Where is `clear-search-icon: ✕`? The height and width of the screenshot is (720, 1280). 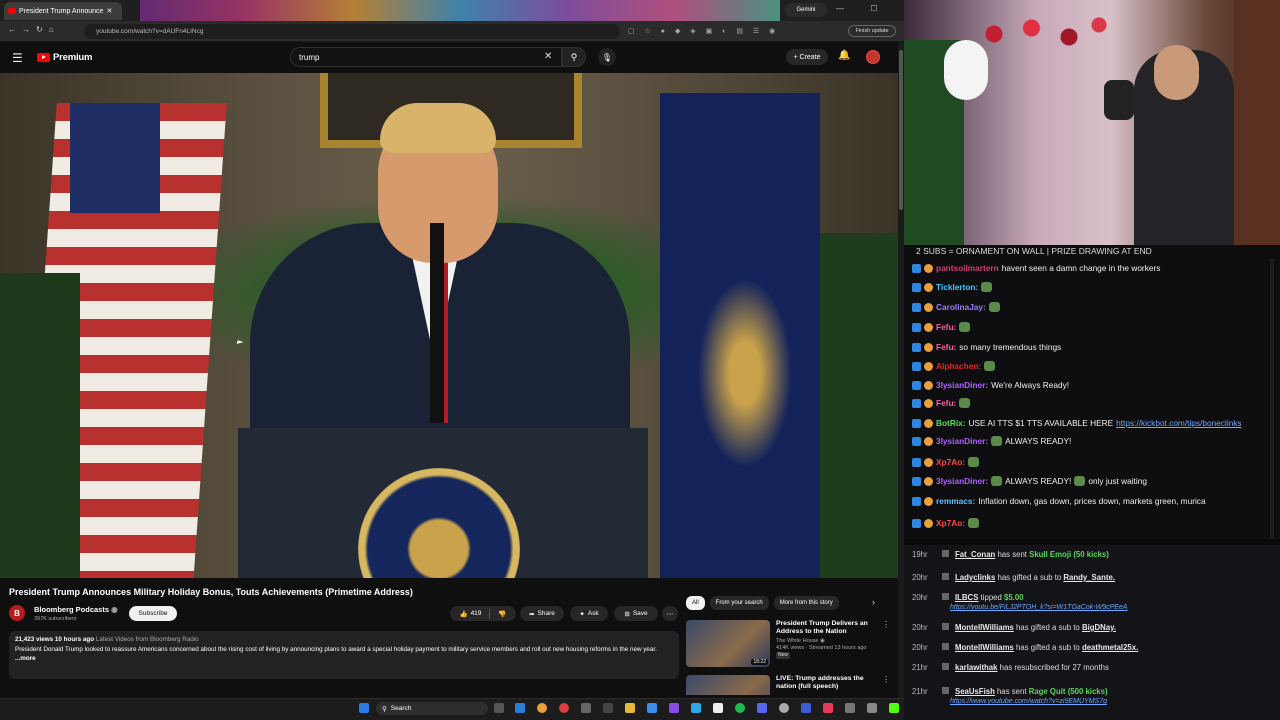
clear-search-icon: ✕ is located at coordinates (548, 56).